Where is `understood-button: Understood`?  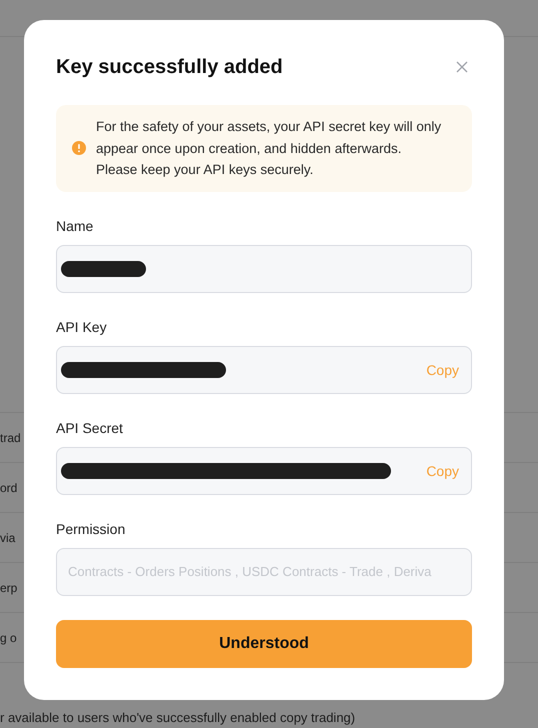
understood-button: Understood is located at coordinates (264, 644).